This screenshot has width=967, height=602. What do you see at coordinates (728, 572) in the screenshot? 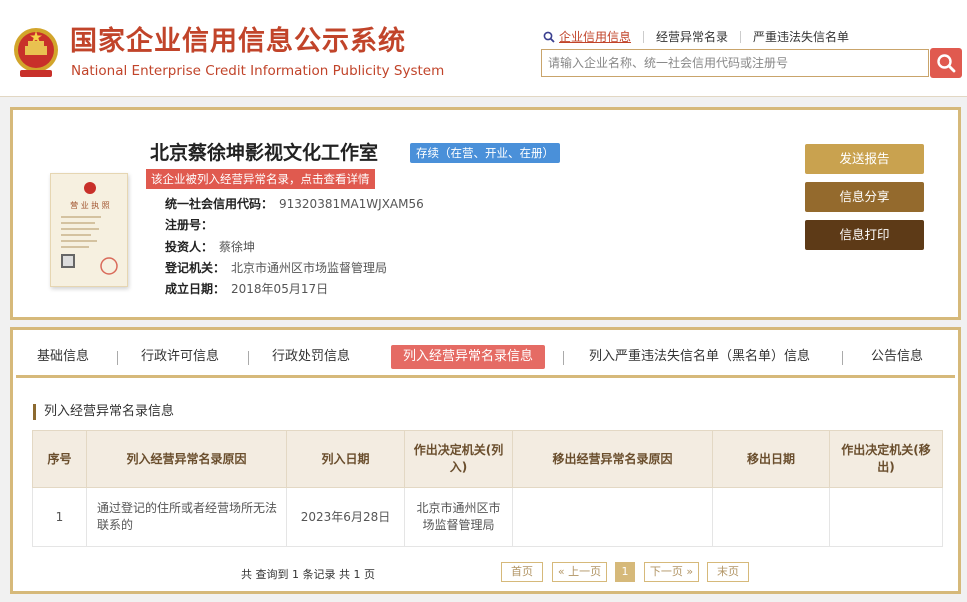
I see `last-page-button: 末页` at bounding box center [728, 572].